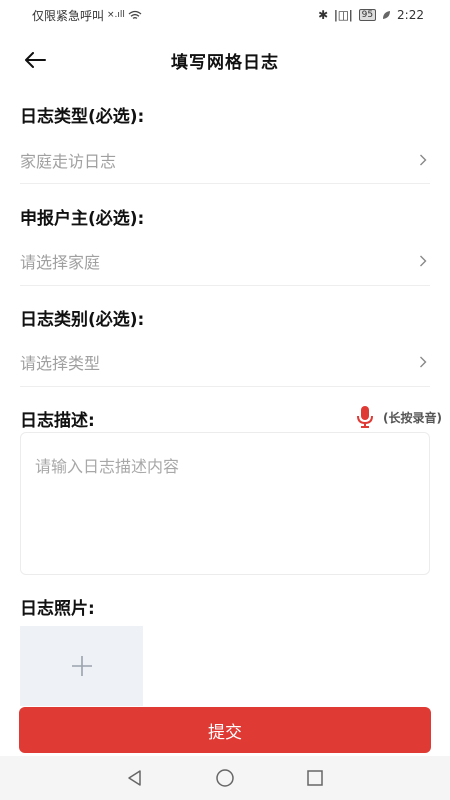  What do you see at coordinates (57, 421) in the screenshot?
I see `description-label: 日志描述:` at bounding box center [57, 421].